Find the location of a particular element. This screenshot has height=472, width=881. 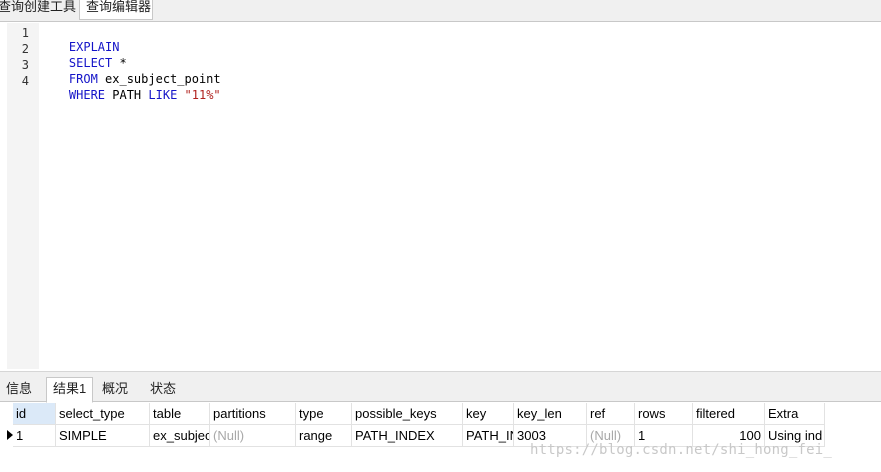

column-header-rows: rows is located at coordinates (664, 414).